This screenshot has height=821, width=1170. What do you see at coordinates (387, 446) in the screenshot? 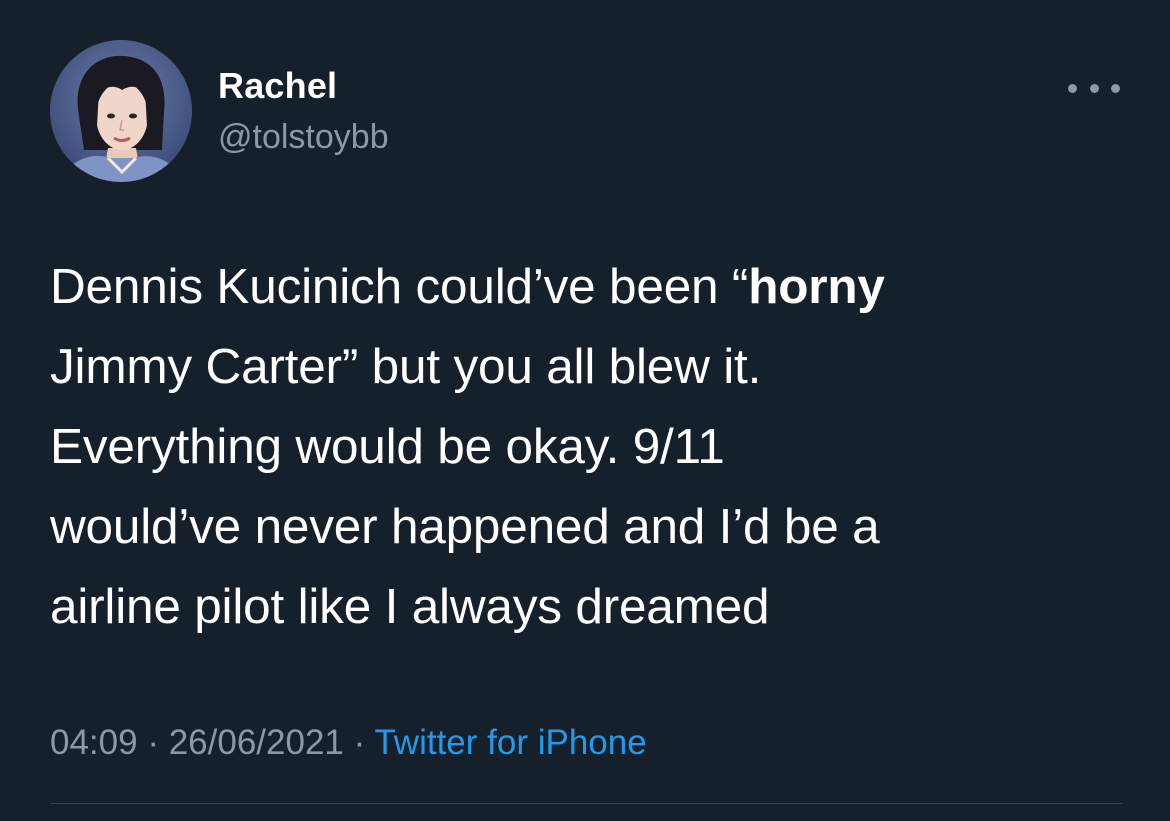
I see `tweet-text-line: Everything would be okay. 9/11` at bounding box center [387, 446].